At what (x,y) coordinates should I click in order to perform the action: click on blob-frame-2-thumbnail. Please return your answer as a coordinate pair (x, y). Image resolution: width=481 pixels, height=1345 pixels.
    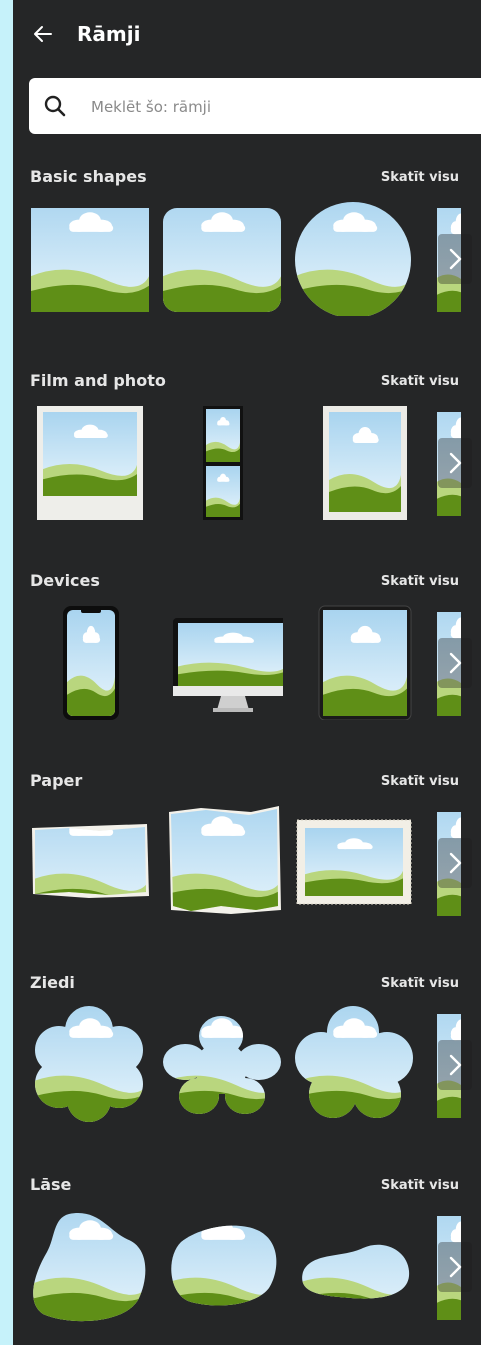
    Looking at the image, I should click on (222, 1267).